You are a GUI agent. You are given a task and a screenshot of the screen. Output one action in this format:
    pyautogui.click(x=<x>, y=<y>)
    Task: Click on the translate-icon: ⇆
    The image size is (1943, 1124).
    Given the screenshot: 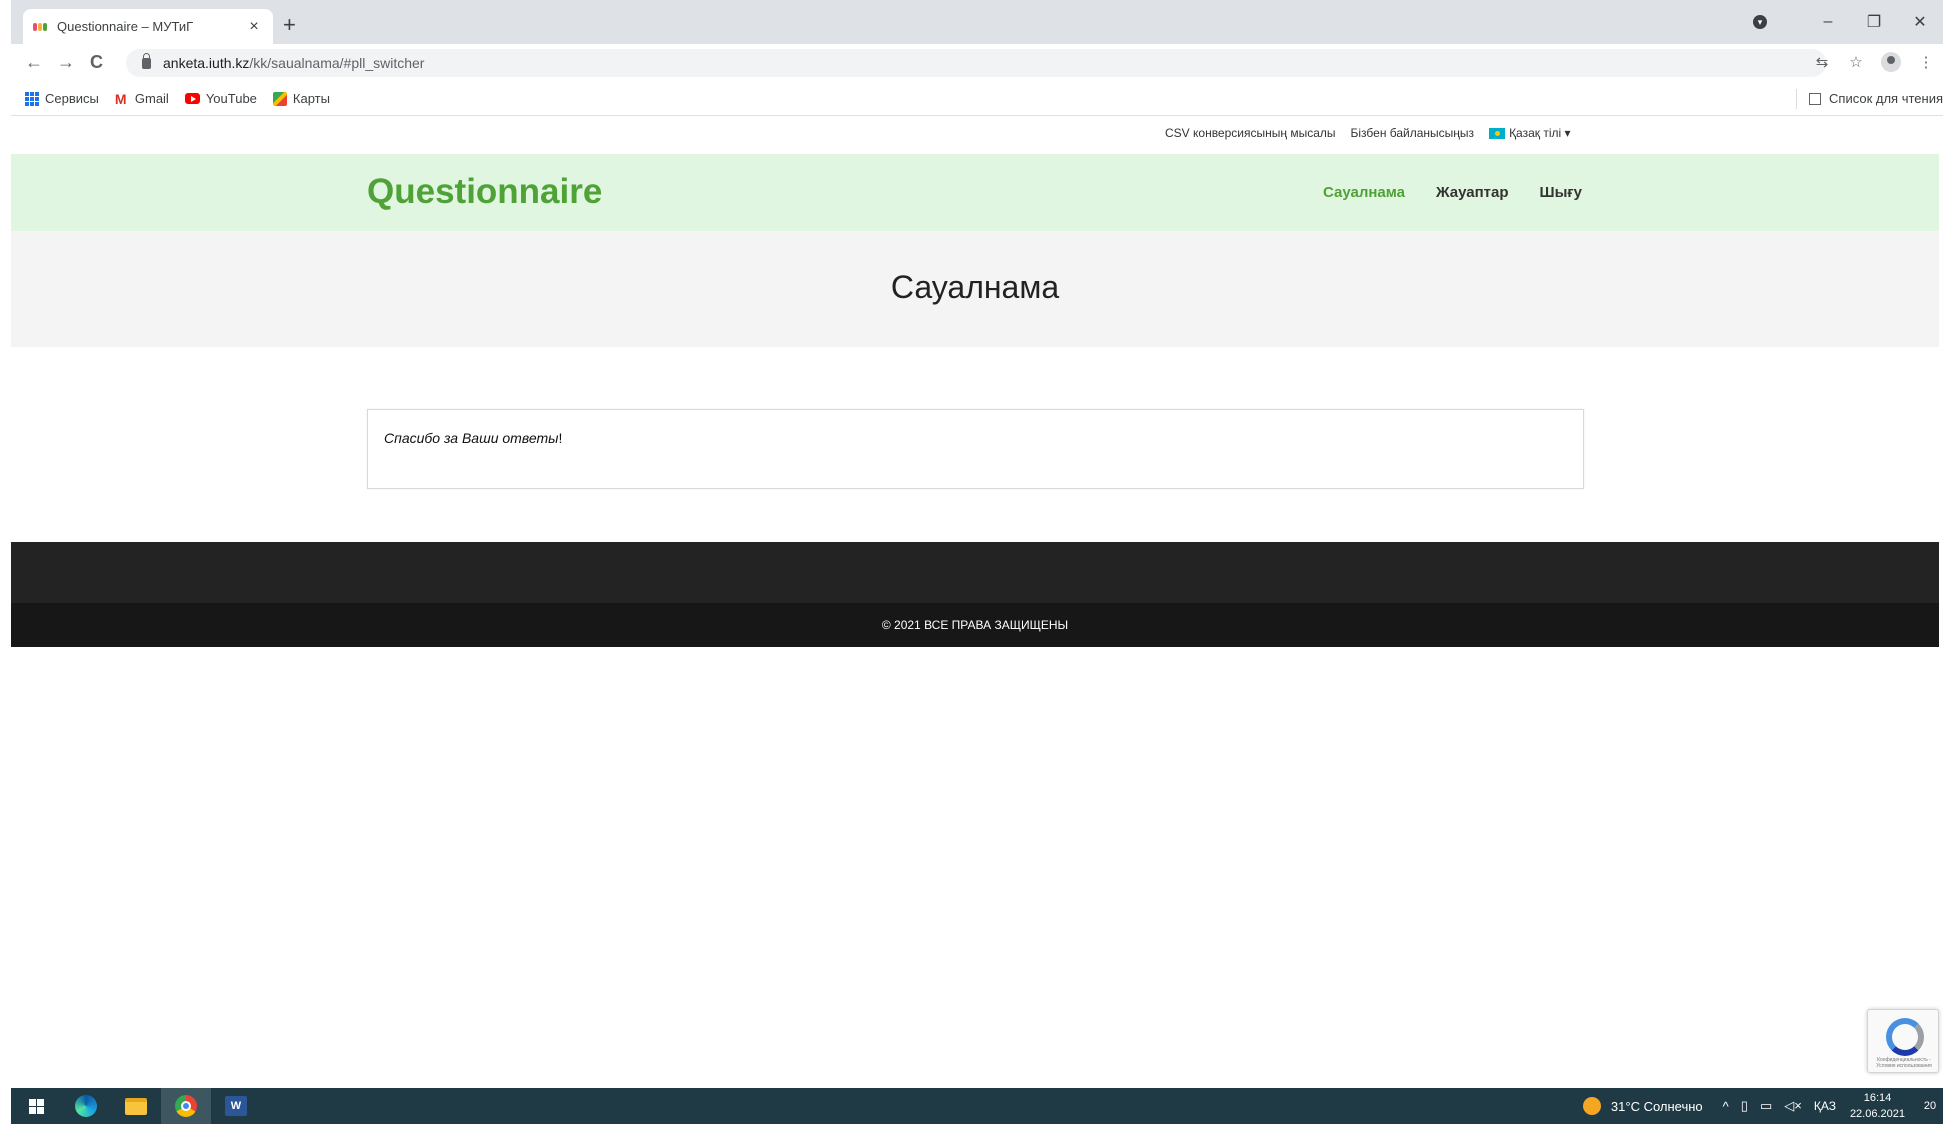 What is the action you would take?
    pyautogui.click(x=1822, y=62)
    